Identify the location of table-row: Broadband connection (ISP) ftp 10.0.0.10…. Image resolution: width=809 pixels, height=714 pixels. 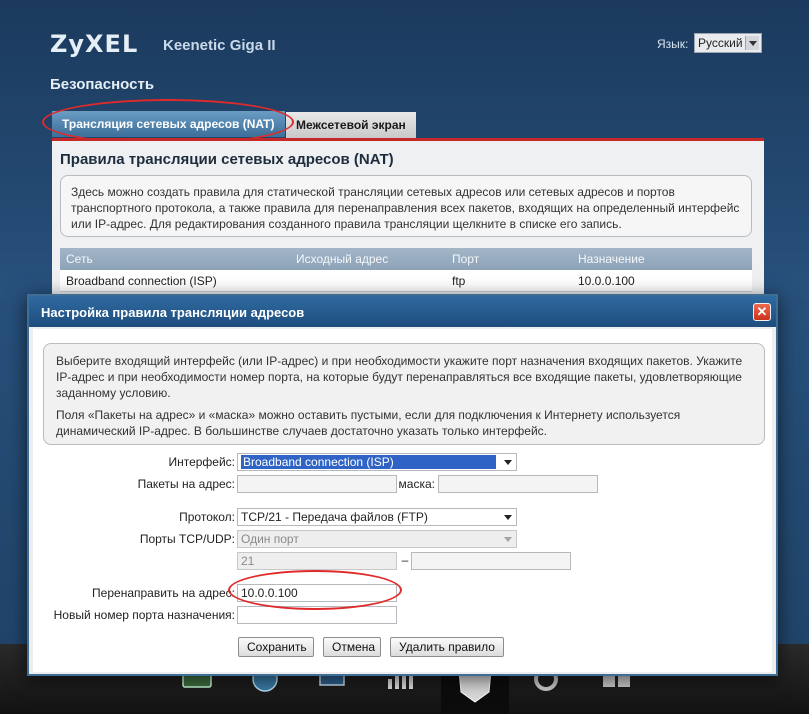
(406, 281).